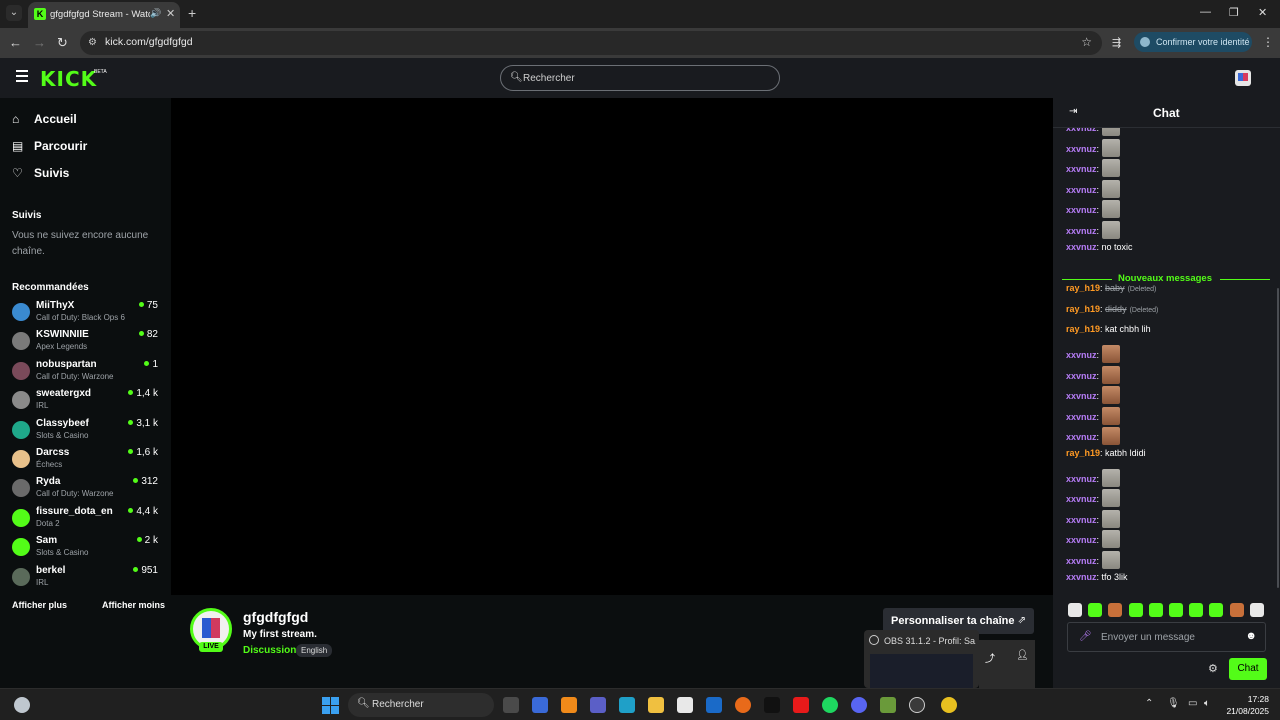  Describe the element at coordinates (92, 42) in the screenshot. I see `site-info-icon: ⚙` at that location.